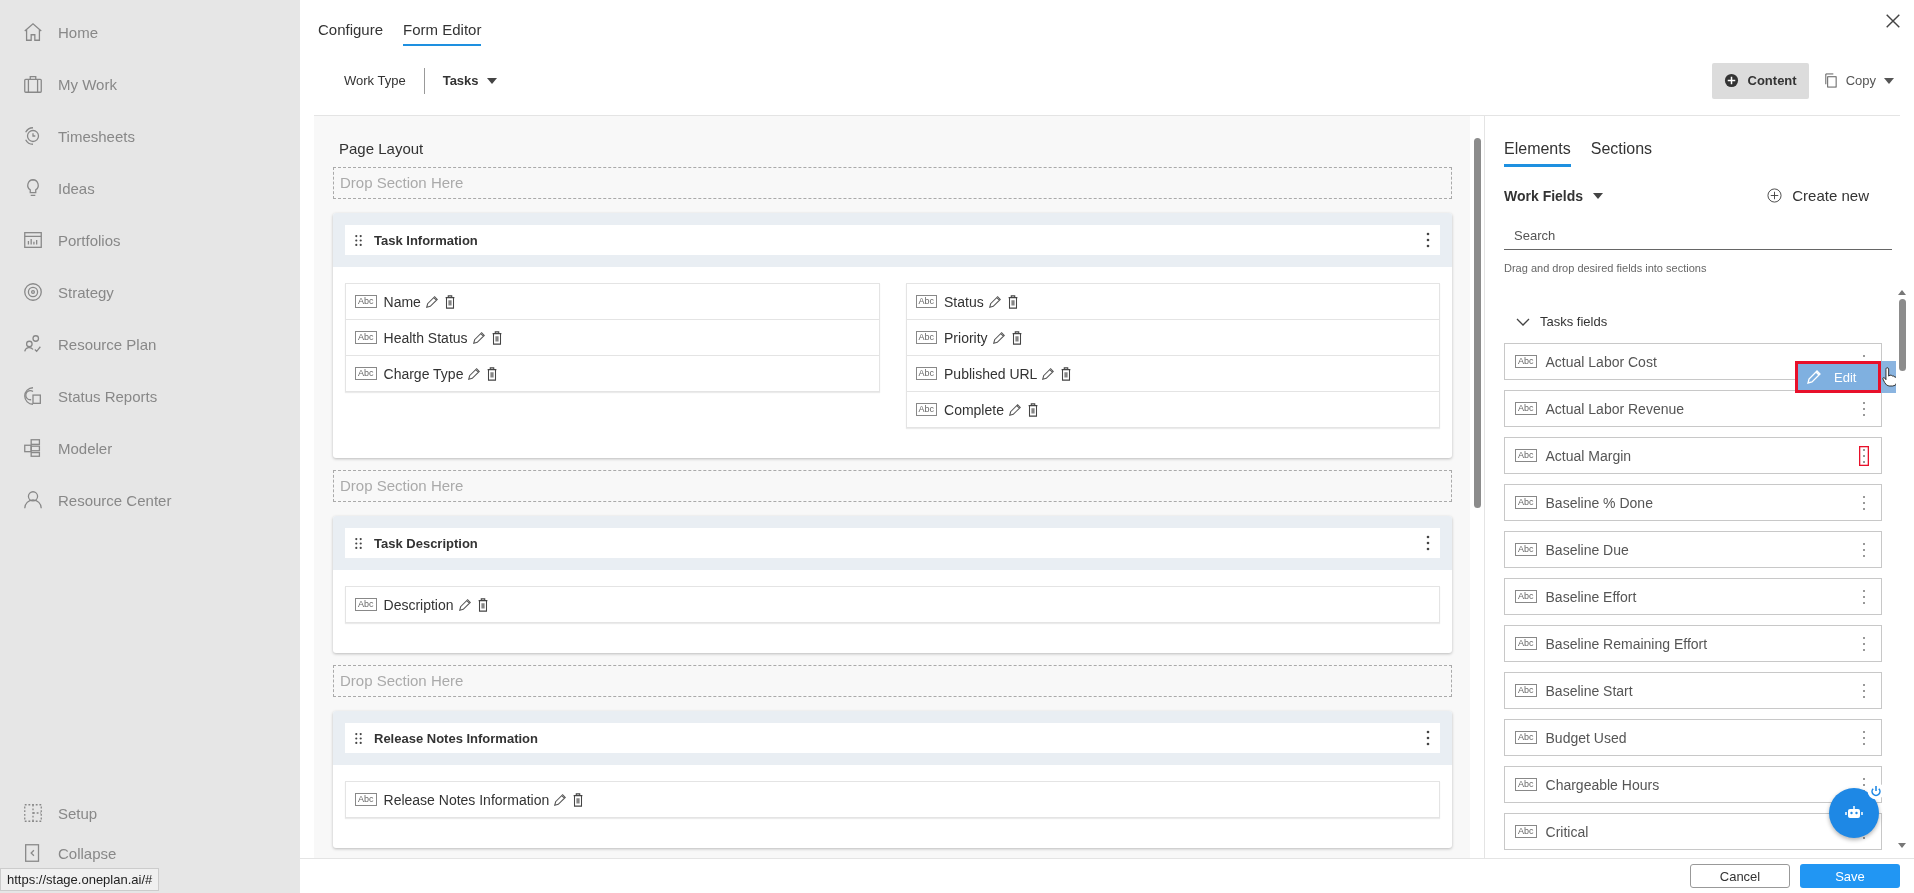 This screenshot has width=1914, height=893. What do you see at coordinates (1693, 455) in the screenshot?
I see `field-item: Abc Actual Margin` at bounding box center [1693, 455].